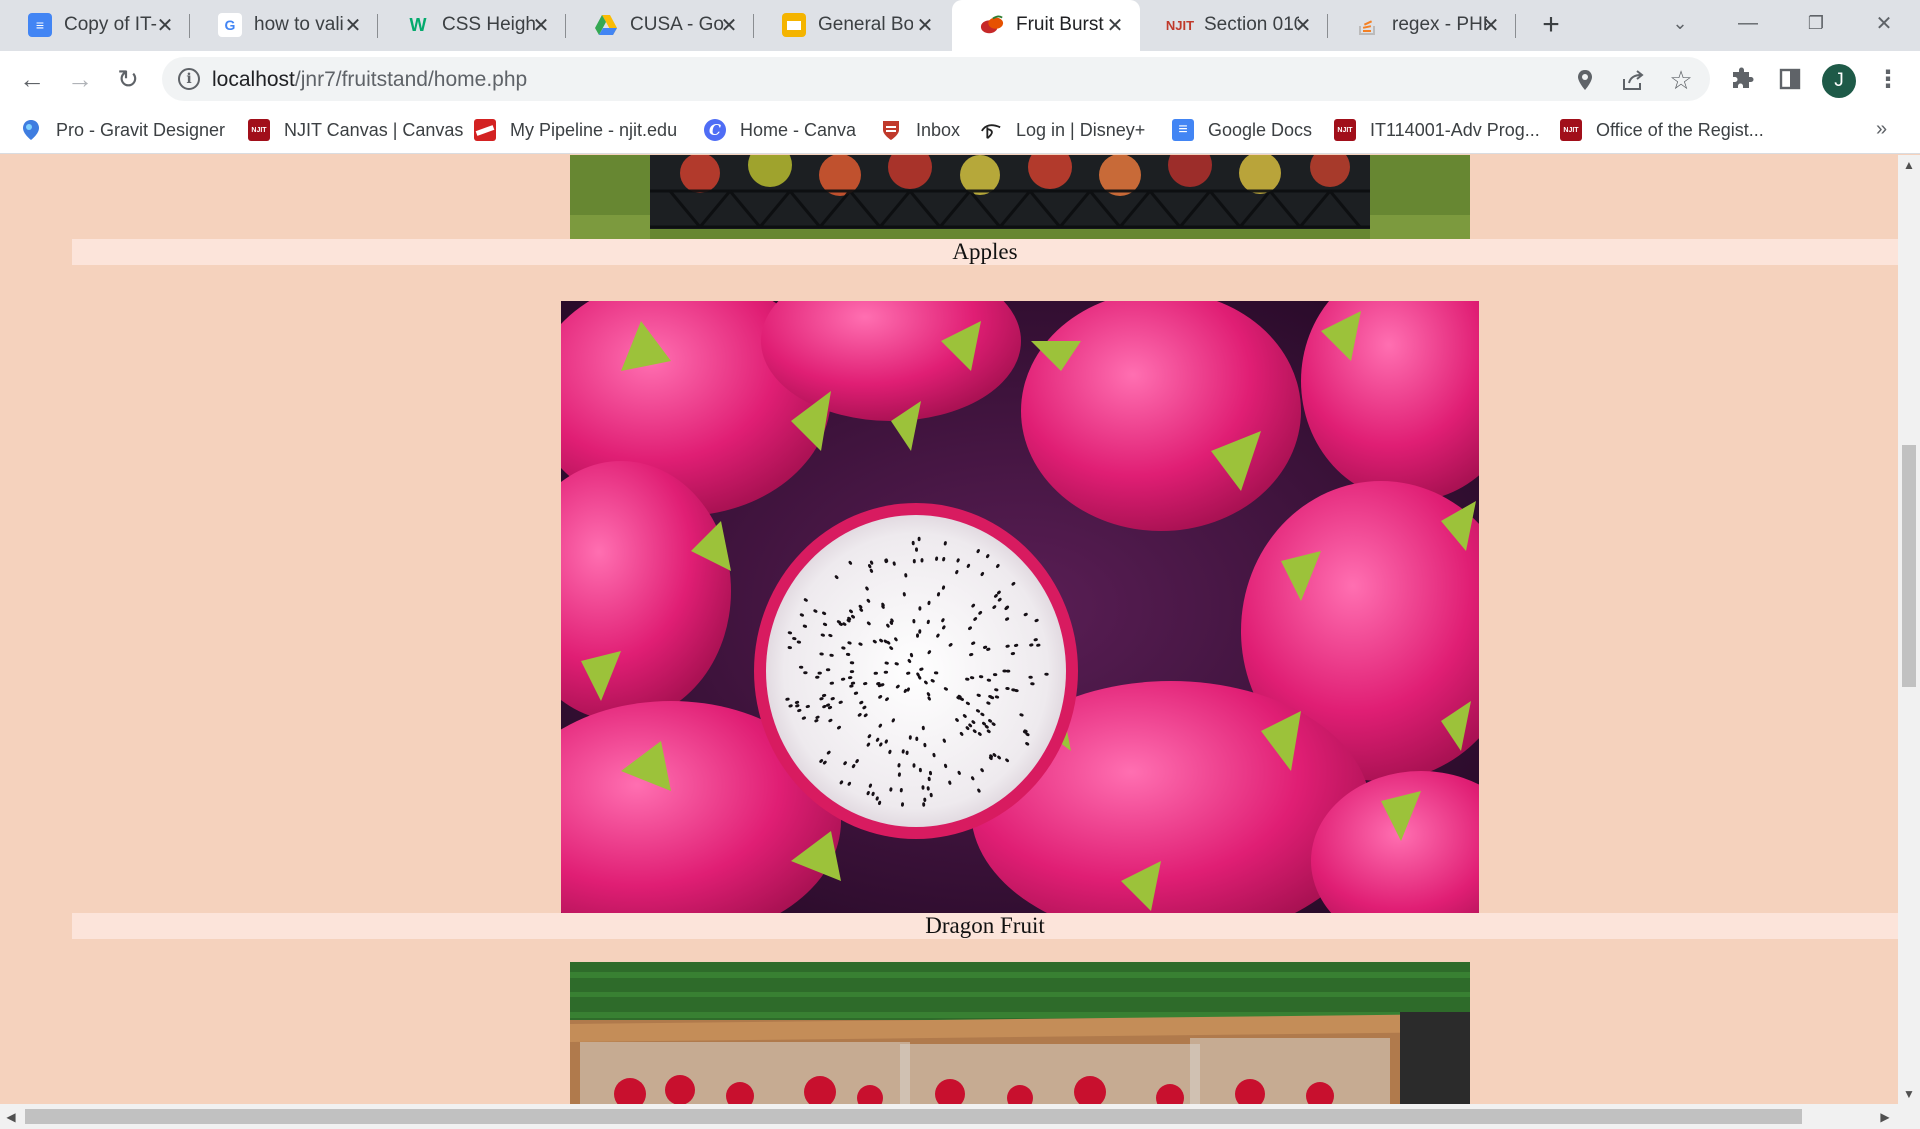 The height and width of the screenshot is (1129, 1920). I want to click on apples-image, so click(1020, 197).